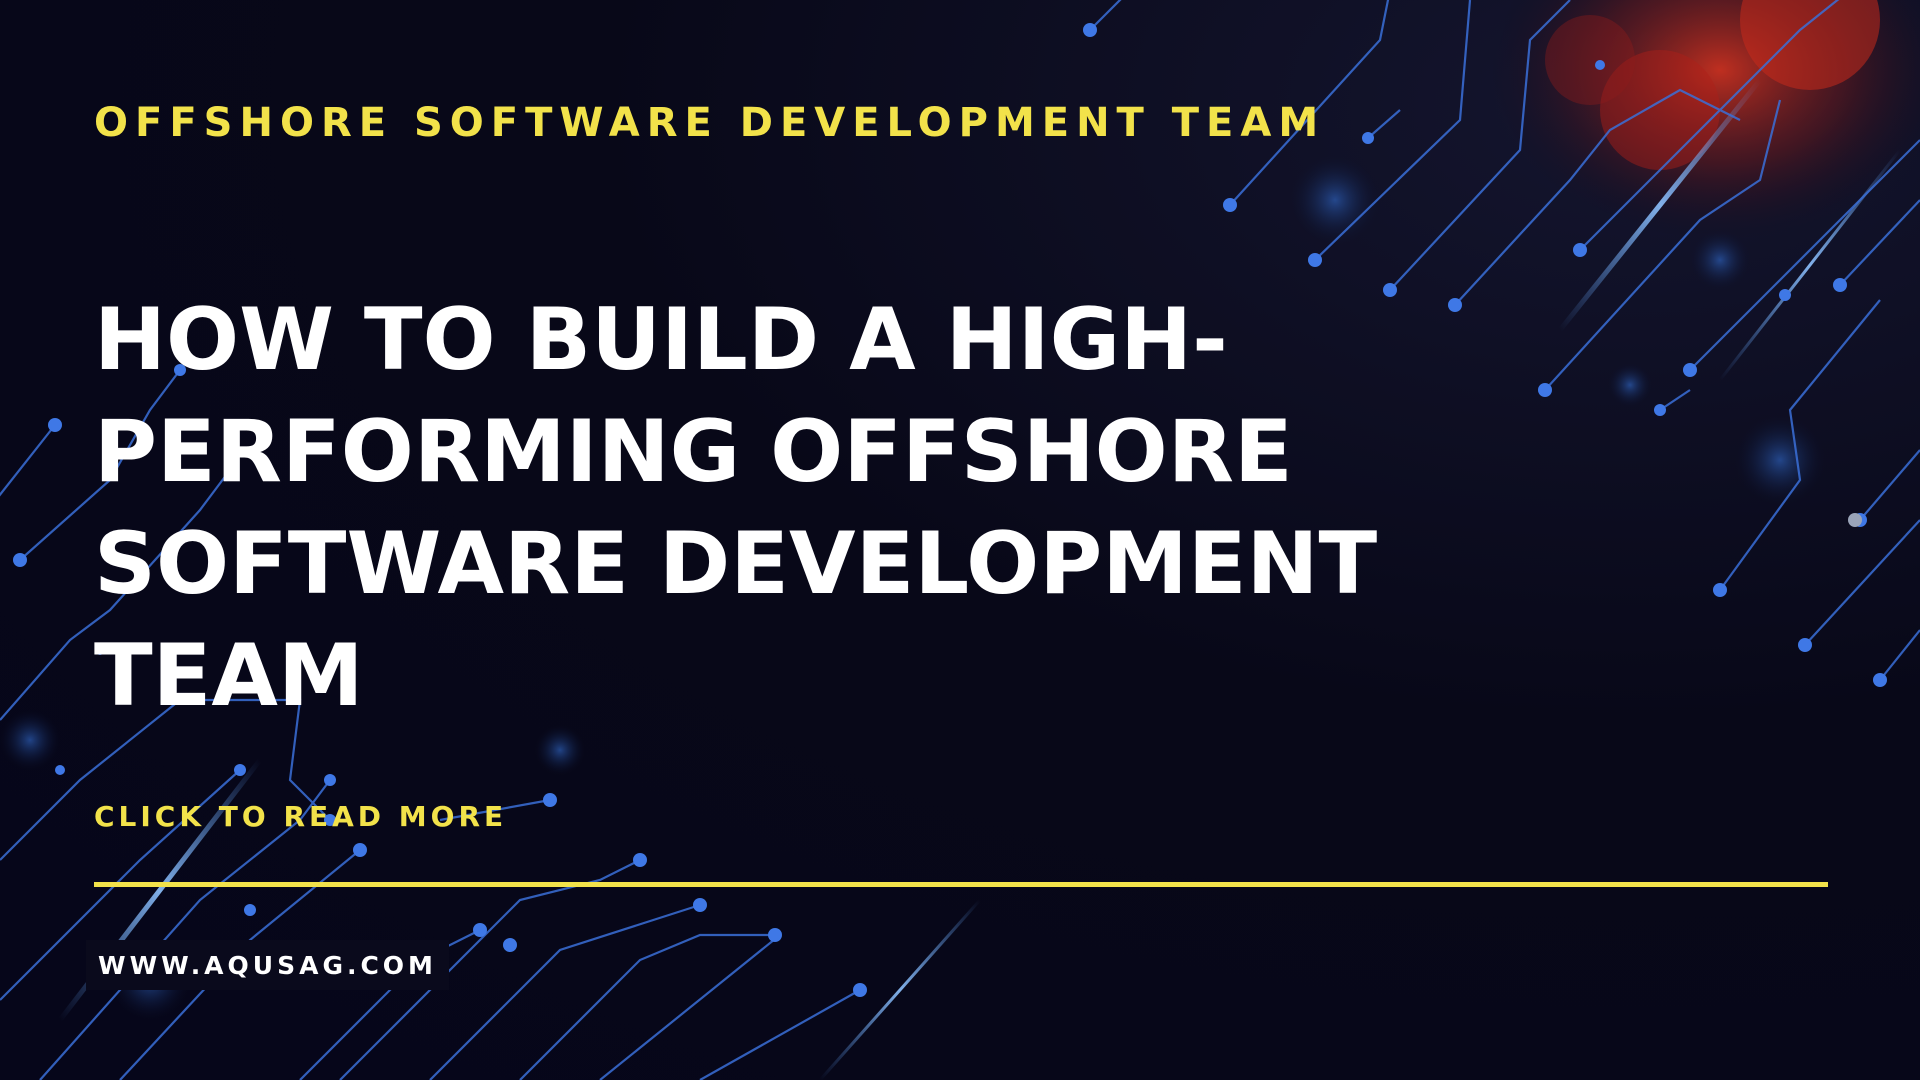 The width and height of the screenshot is (1920, 1080). I want to click on divider, so click(961, 884).